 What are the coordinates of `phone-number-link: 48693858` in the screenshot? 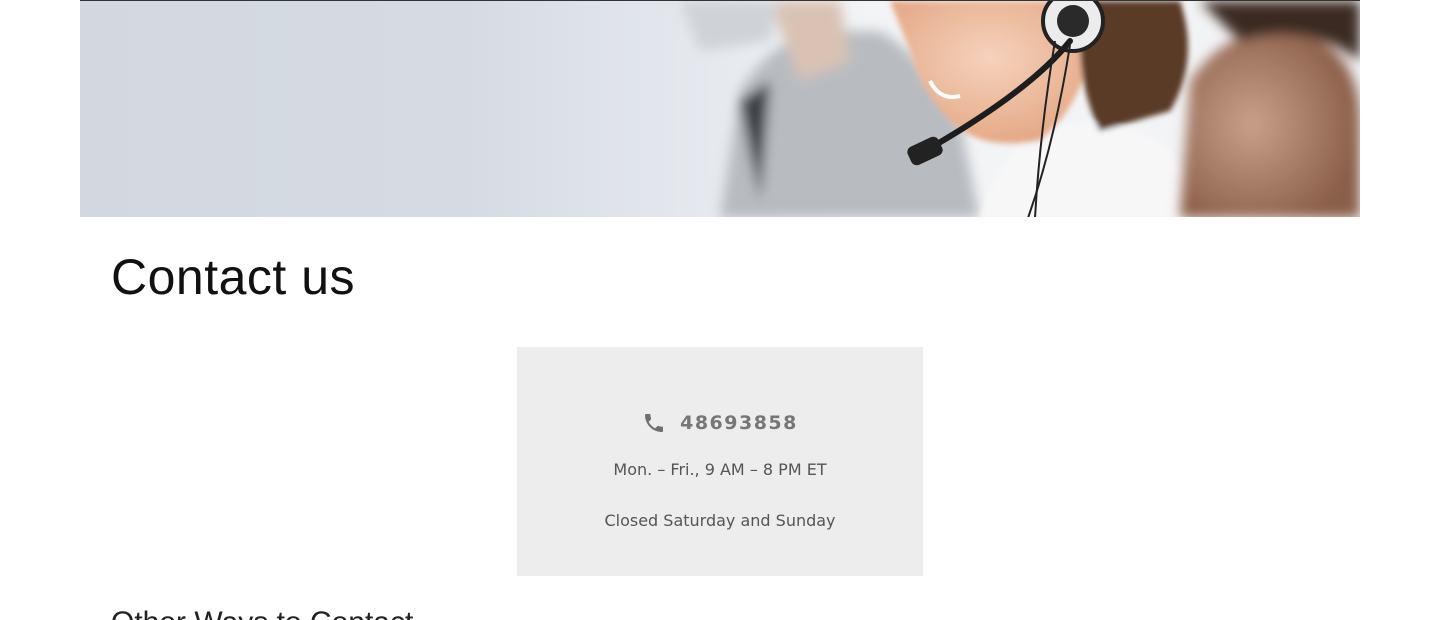 It's located at (739, 423).